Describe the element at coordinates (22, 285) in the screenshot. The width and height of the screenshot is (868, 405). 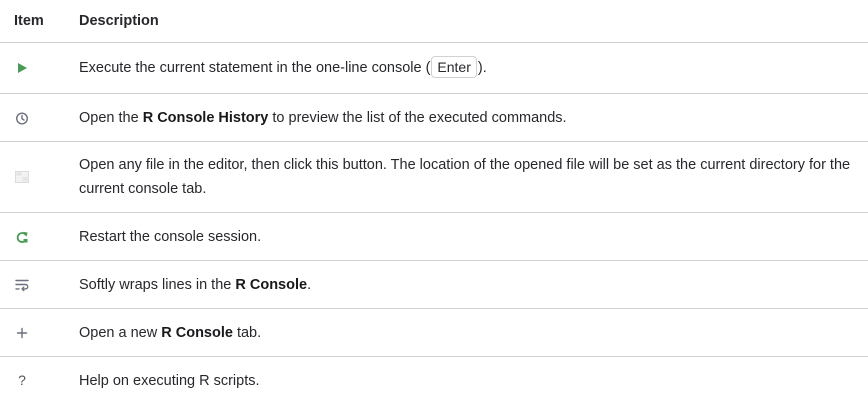
I see `soft-wrap-icon` at that location.